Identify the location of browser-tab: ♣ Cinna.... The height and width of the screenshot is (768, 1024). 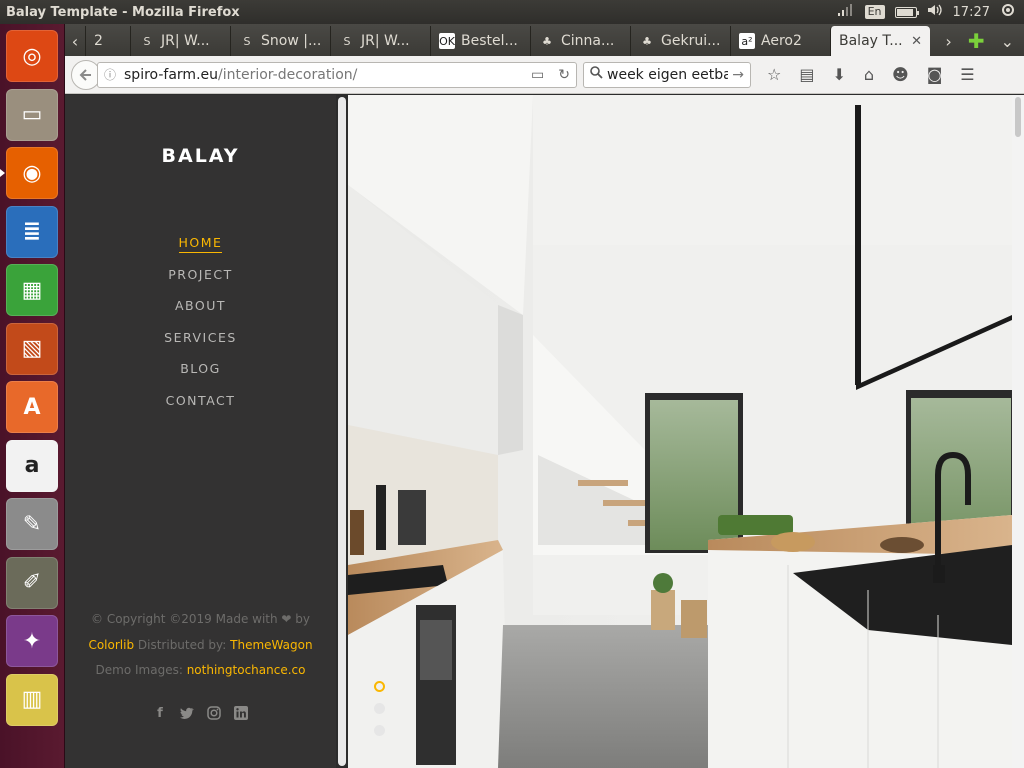
(580, 41).